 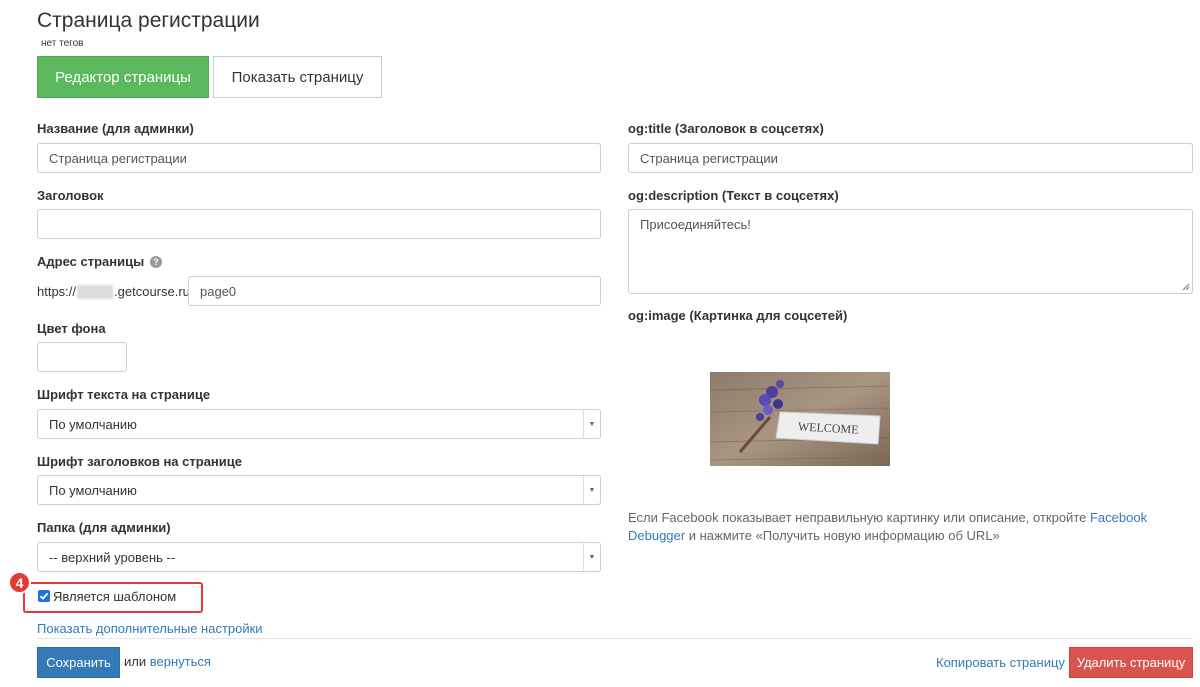 I want to click on resize-grip-icon, so click(x=1185, y=286).